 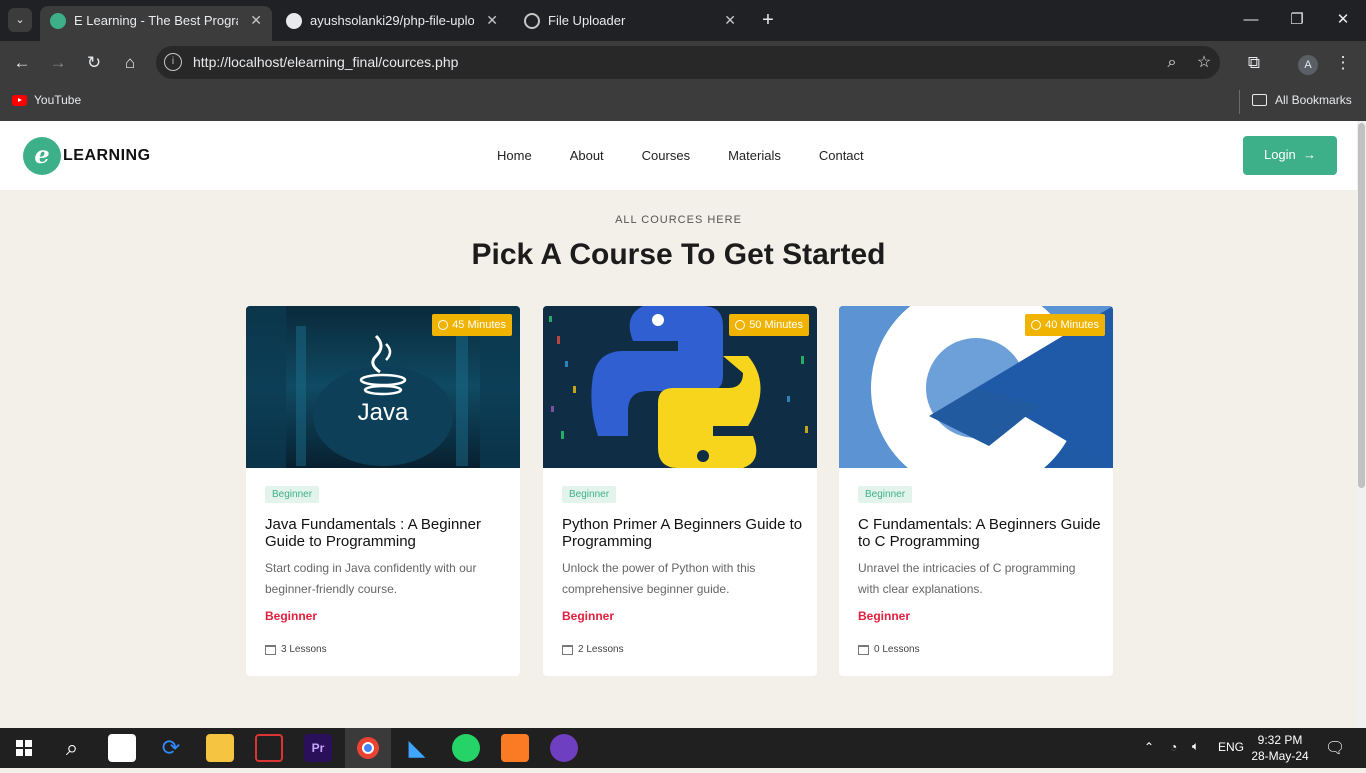 I want to click on c-course-image: 40 Minutes, so click(x=976, y=387).